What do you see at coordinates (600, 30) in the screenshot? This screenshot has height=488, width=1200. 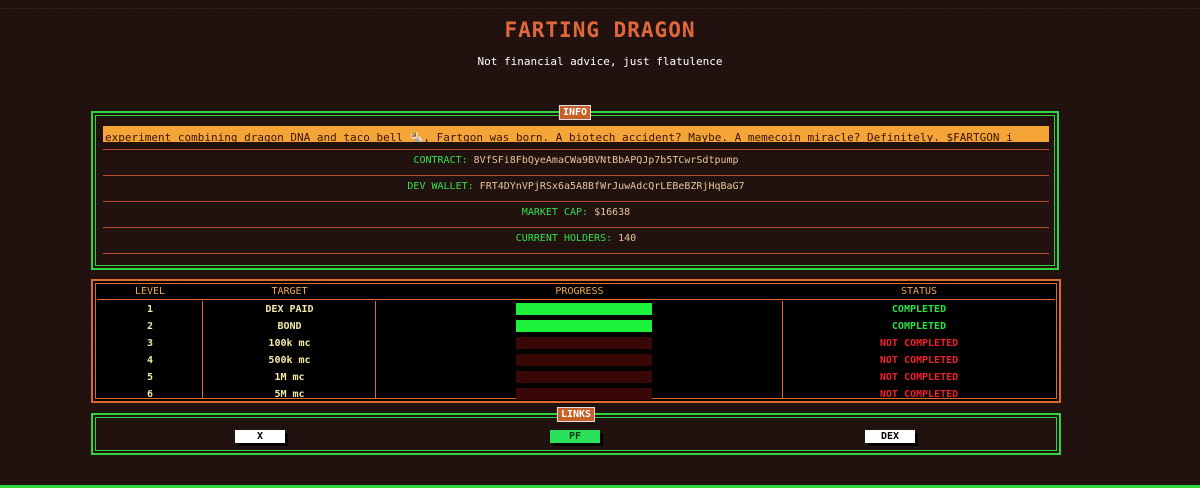 I see `page-title: FARTING DRAGON` at bounding box center [600, 30].